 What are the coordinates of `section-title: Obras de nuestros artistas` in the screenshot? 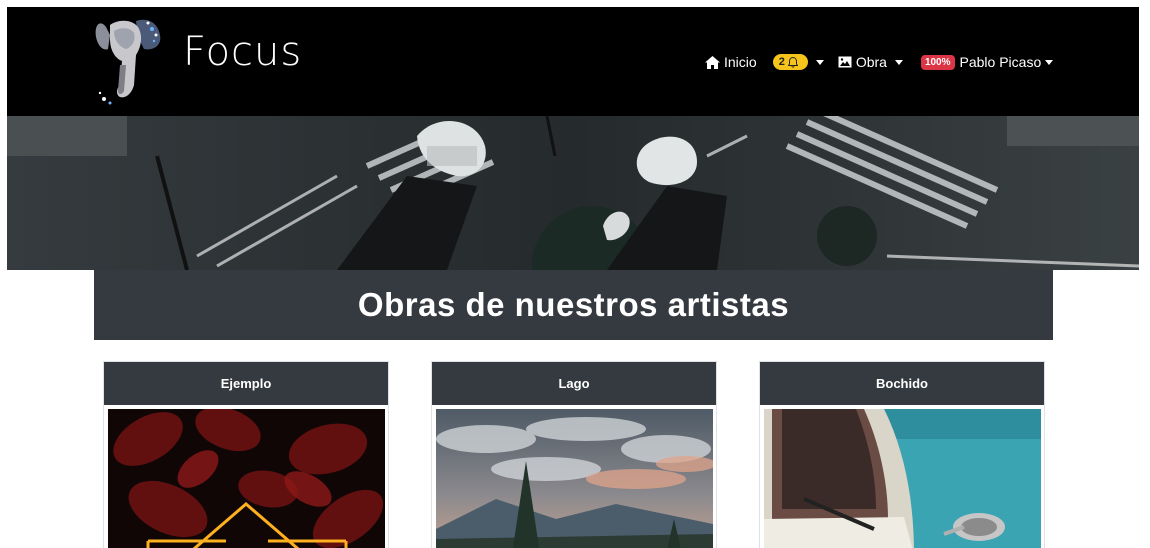 It's located at (573, 305).